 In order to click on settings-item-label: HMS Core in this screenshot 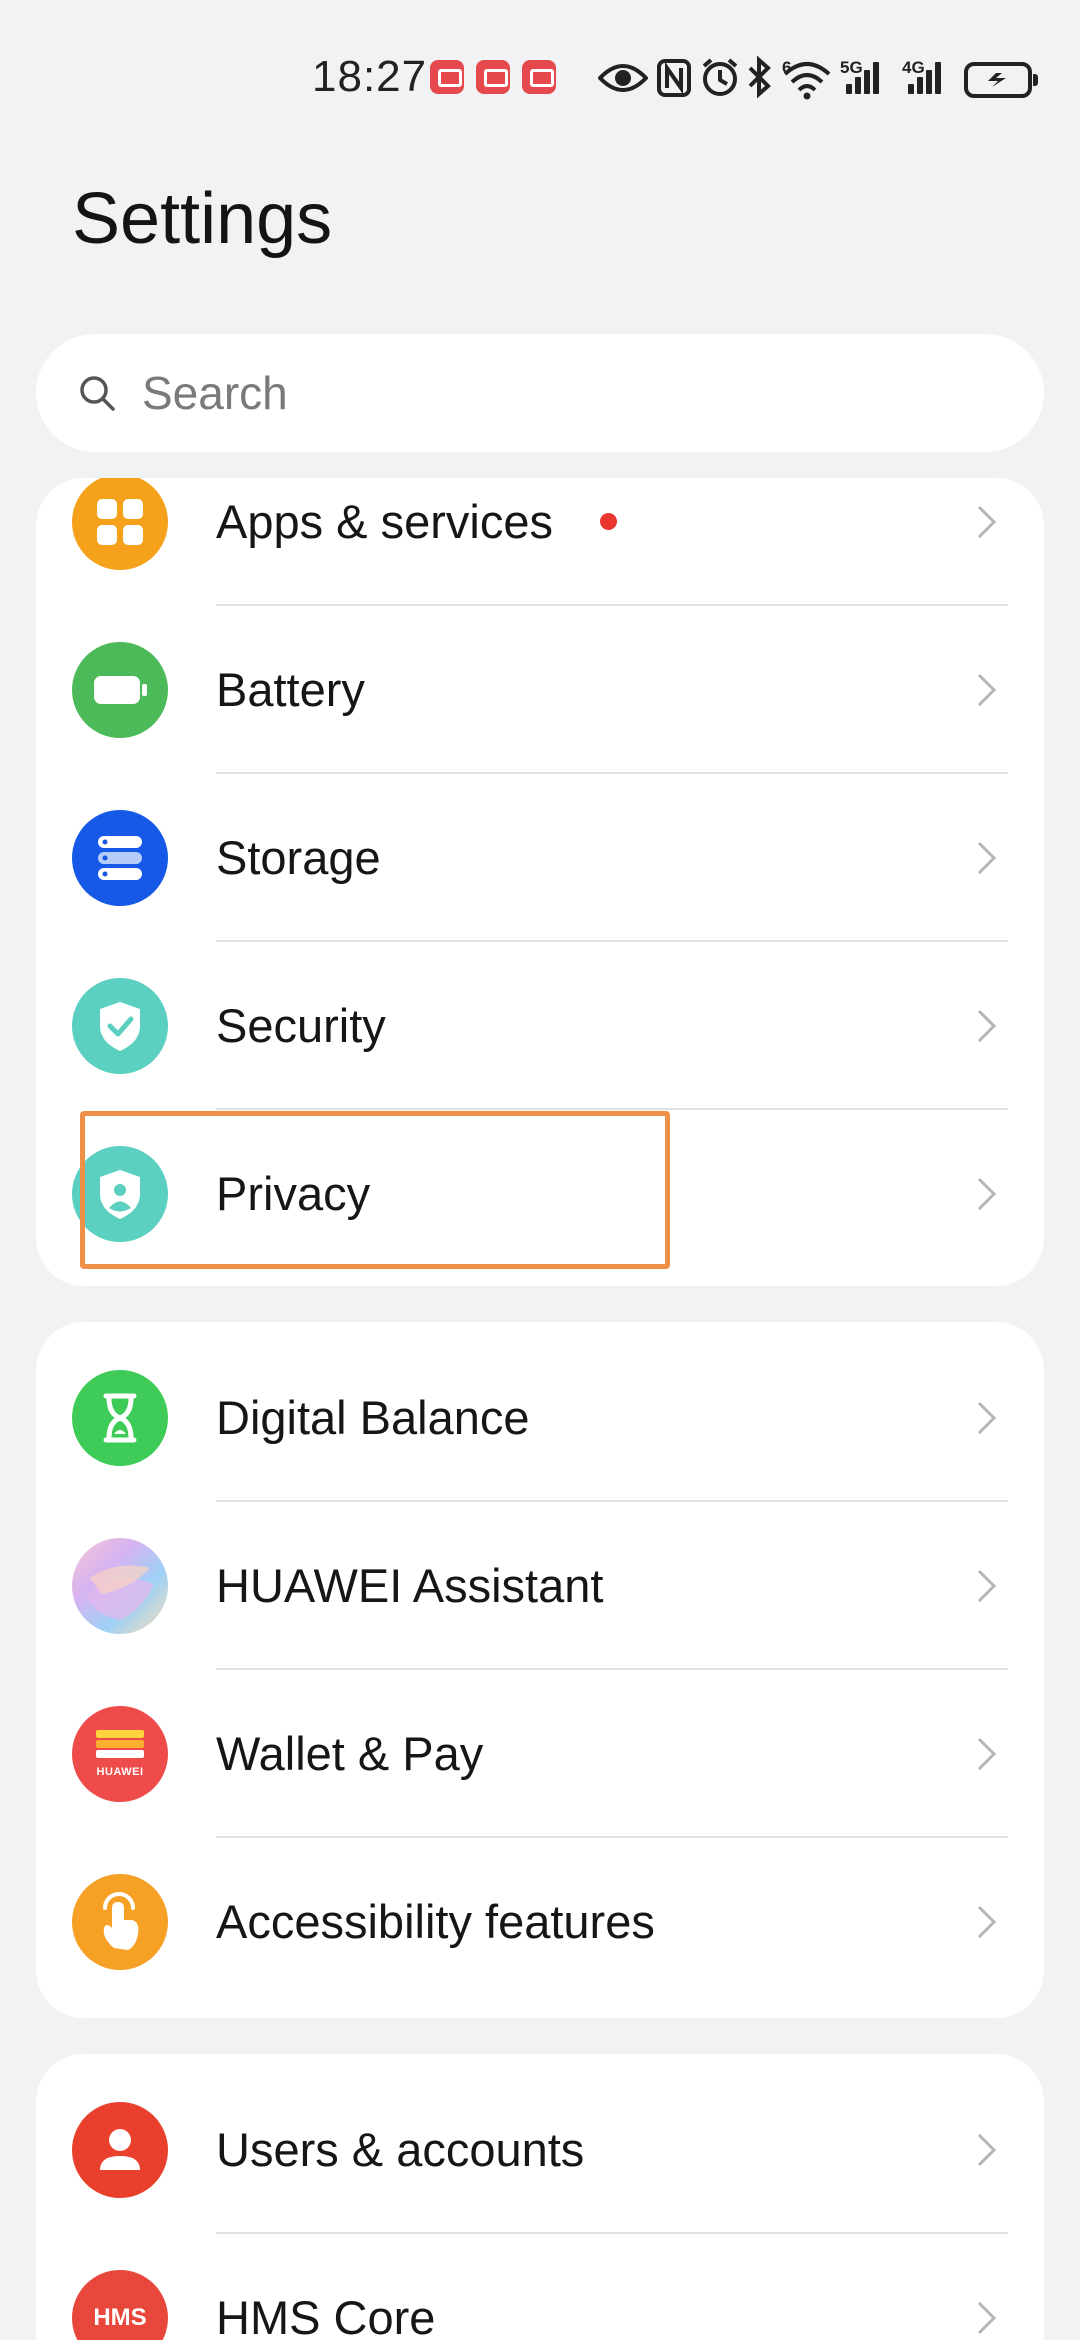, I will do `click(326, 2315)`.